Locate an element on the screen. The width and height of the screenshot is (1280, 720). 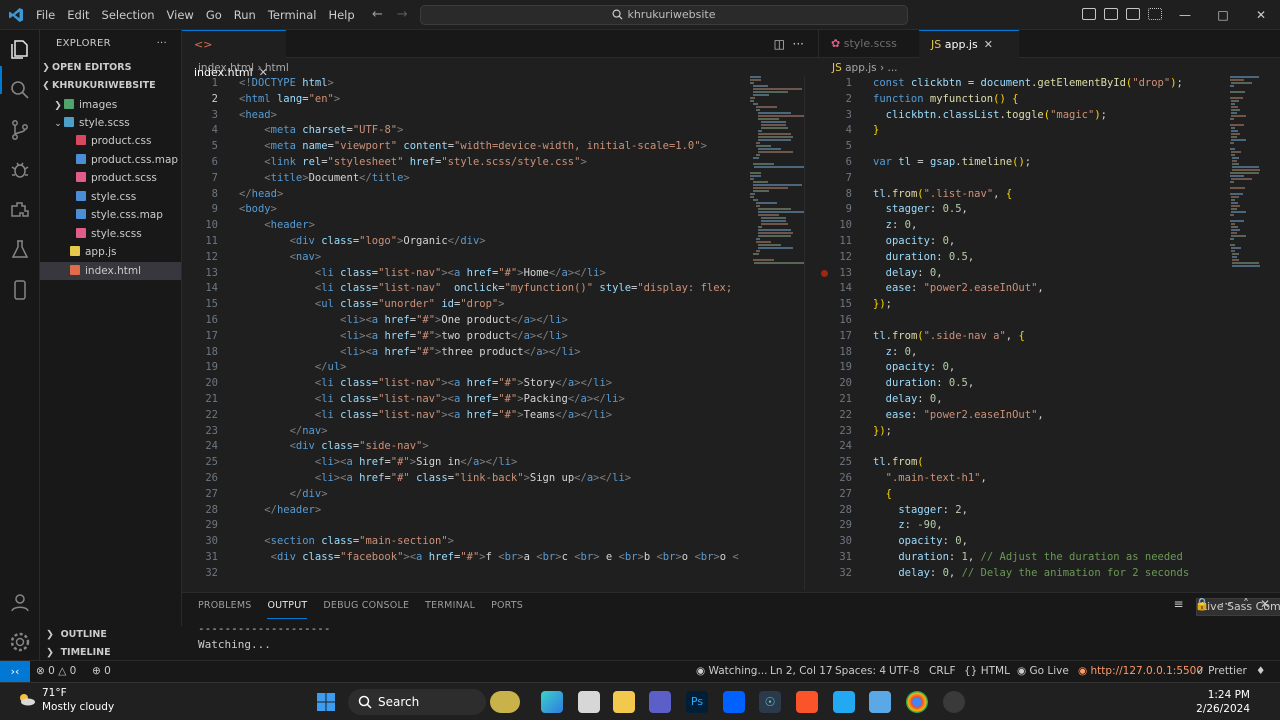
workspace-root: ❮ KHRUKURIWEBSITE is located at coordinates (110, 86).